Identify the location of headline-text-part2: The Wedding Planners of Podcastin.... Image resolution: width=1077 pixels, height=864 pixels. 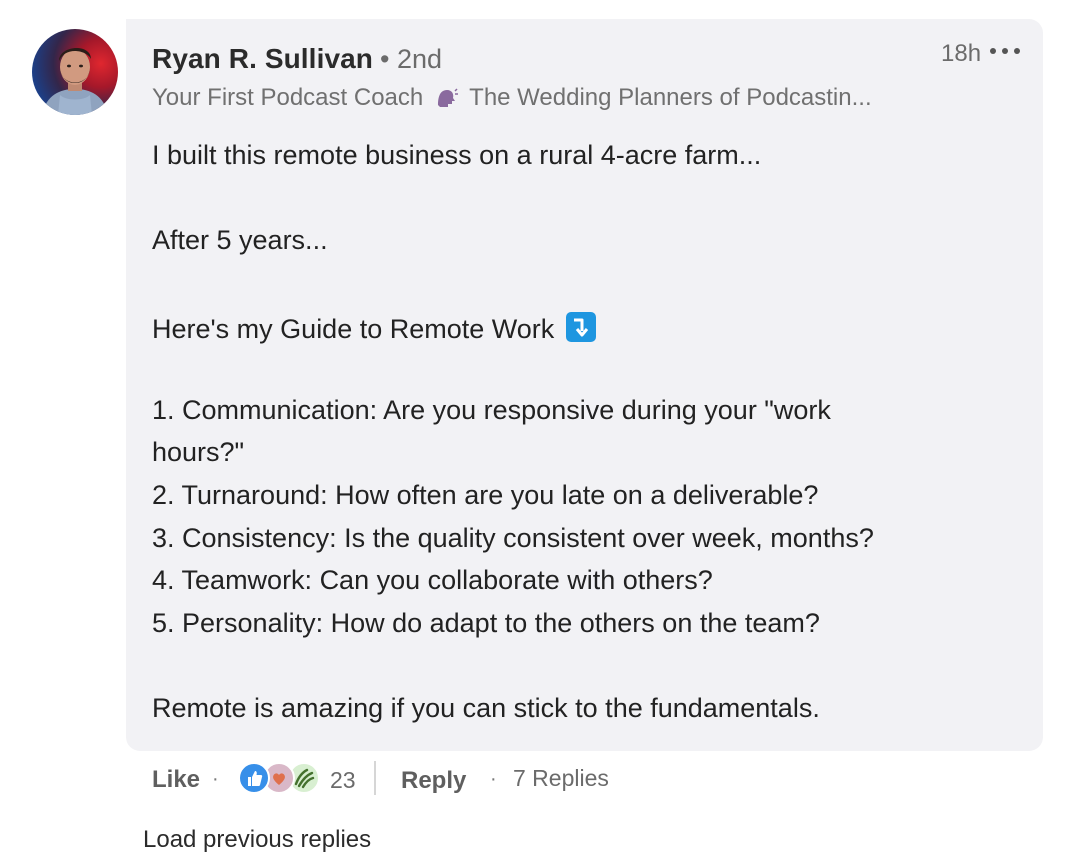
(670, 97).